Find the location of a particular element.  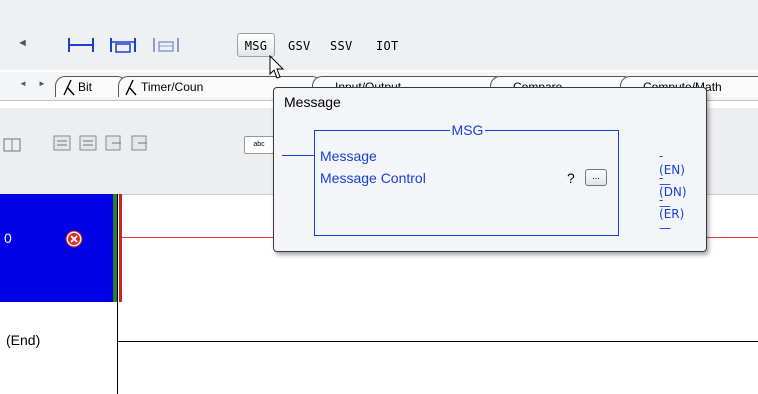

operand-message-control-label: Message Control is located at coordinates (373, 178).